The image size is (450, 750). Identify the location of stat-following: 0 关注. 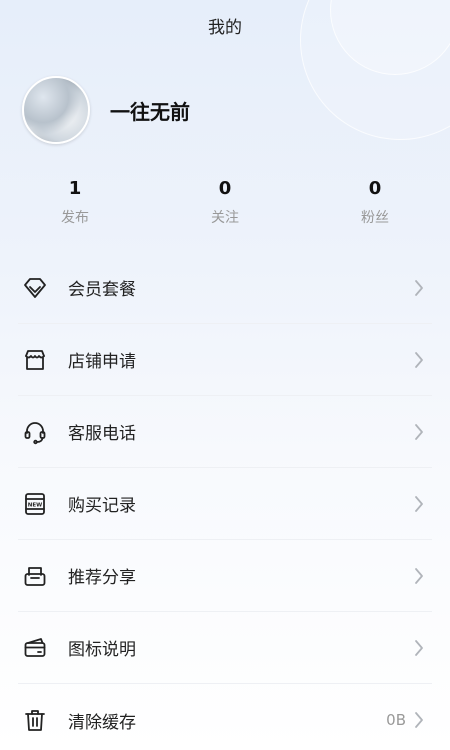
(225, 201).